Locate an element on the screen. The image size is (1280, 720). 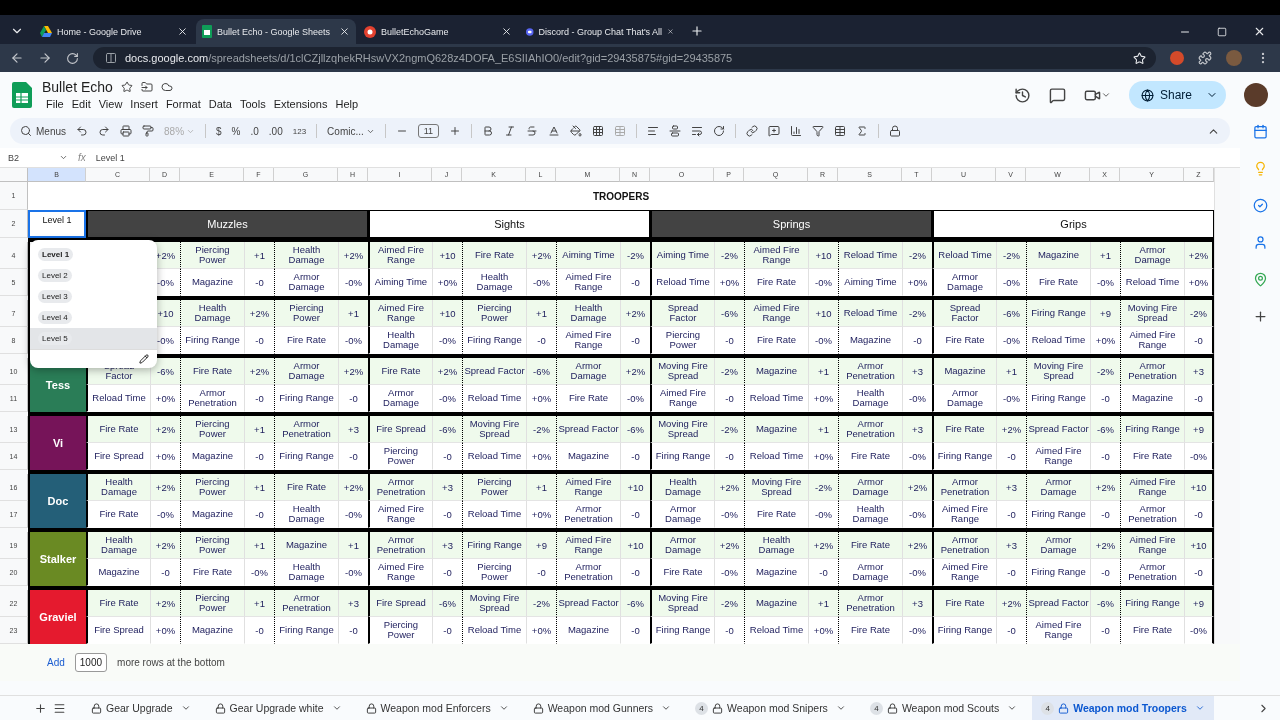
sheet-tab: 4 Weapon mod Scouts is located at coordinates (943, 708).